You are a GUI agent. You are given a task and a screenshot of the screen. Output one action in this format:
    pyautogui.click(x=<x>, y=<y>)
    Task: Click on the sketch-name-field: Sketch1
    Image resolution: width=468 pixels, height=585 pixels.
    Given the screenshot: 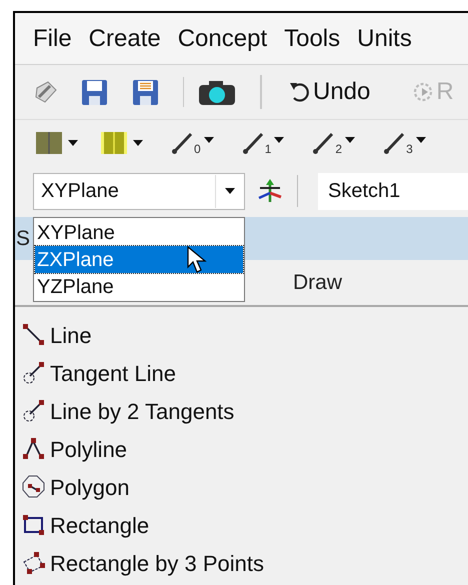 What is the action you would take?
    pyautogui.click(x=393, y=191)
    